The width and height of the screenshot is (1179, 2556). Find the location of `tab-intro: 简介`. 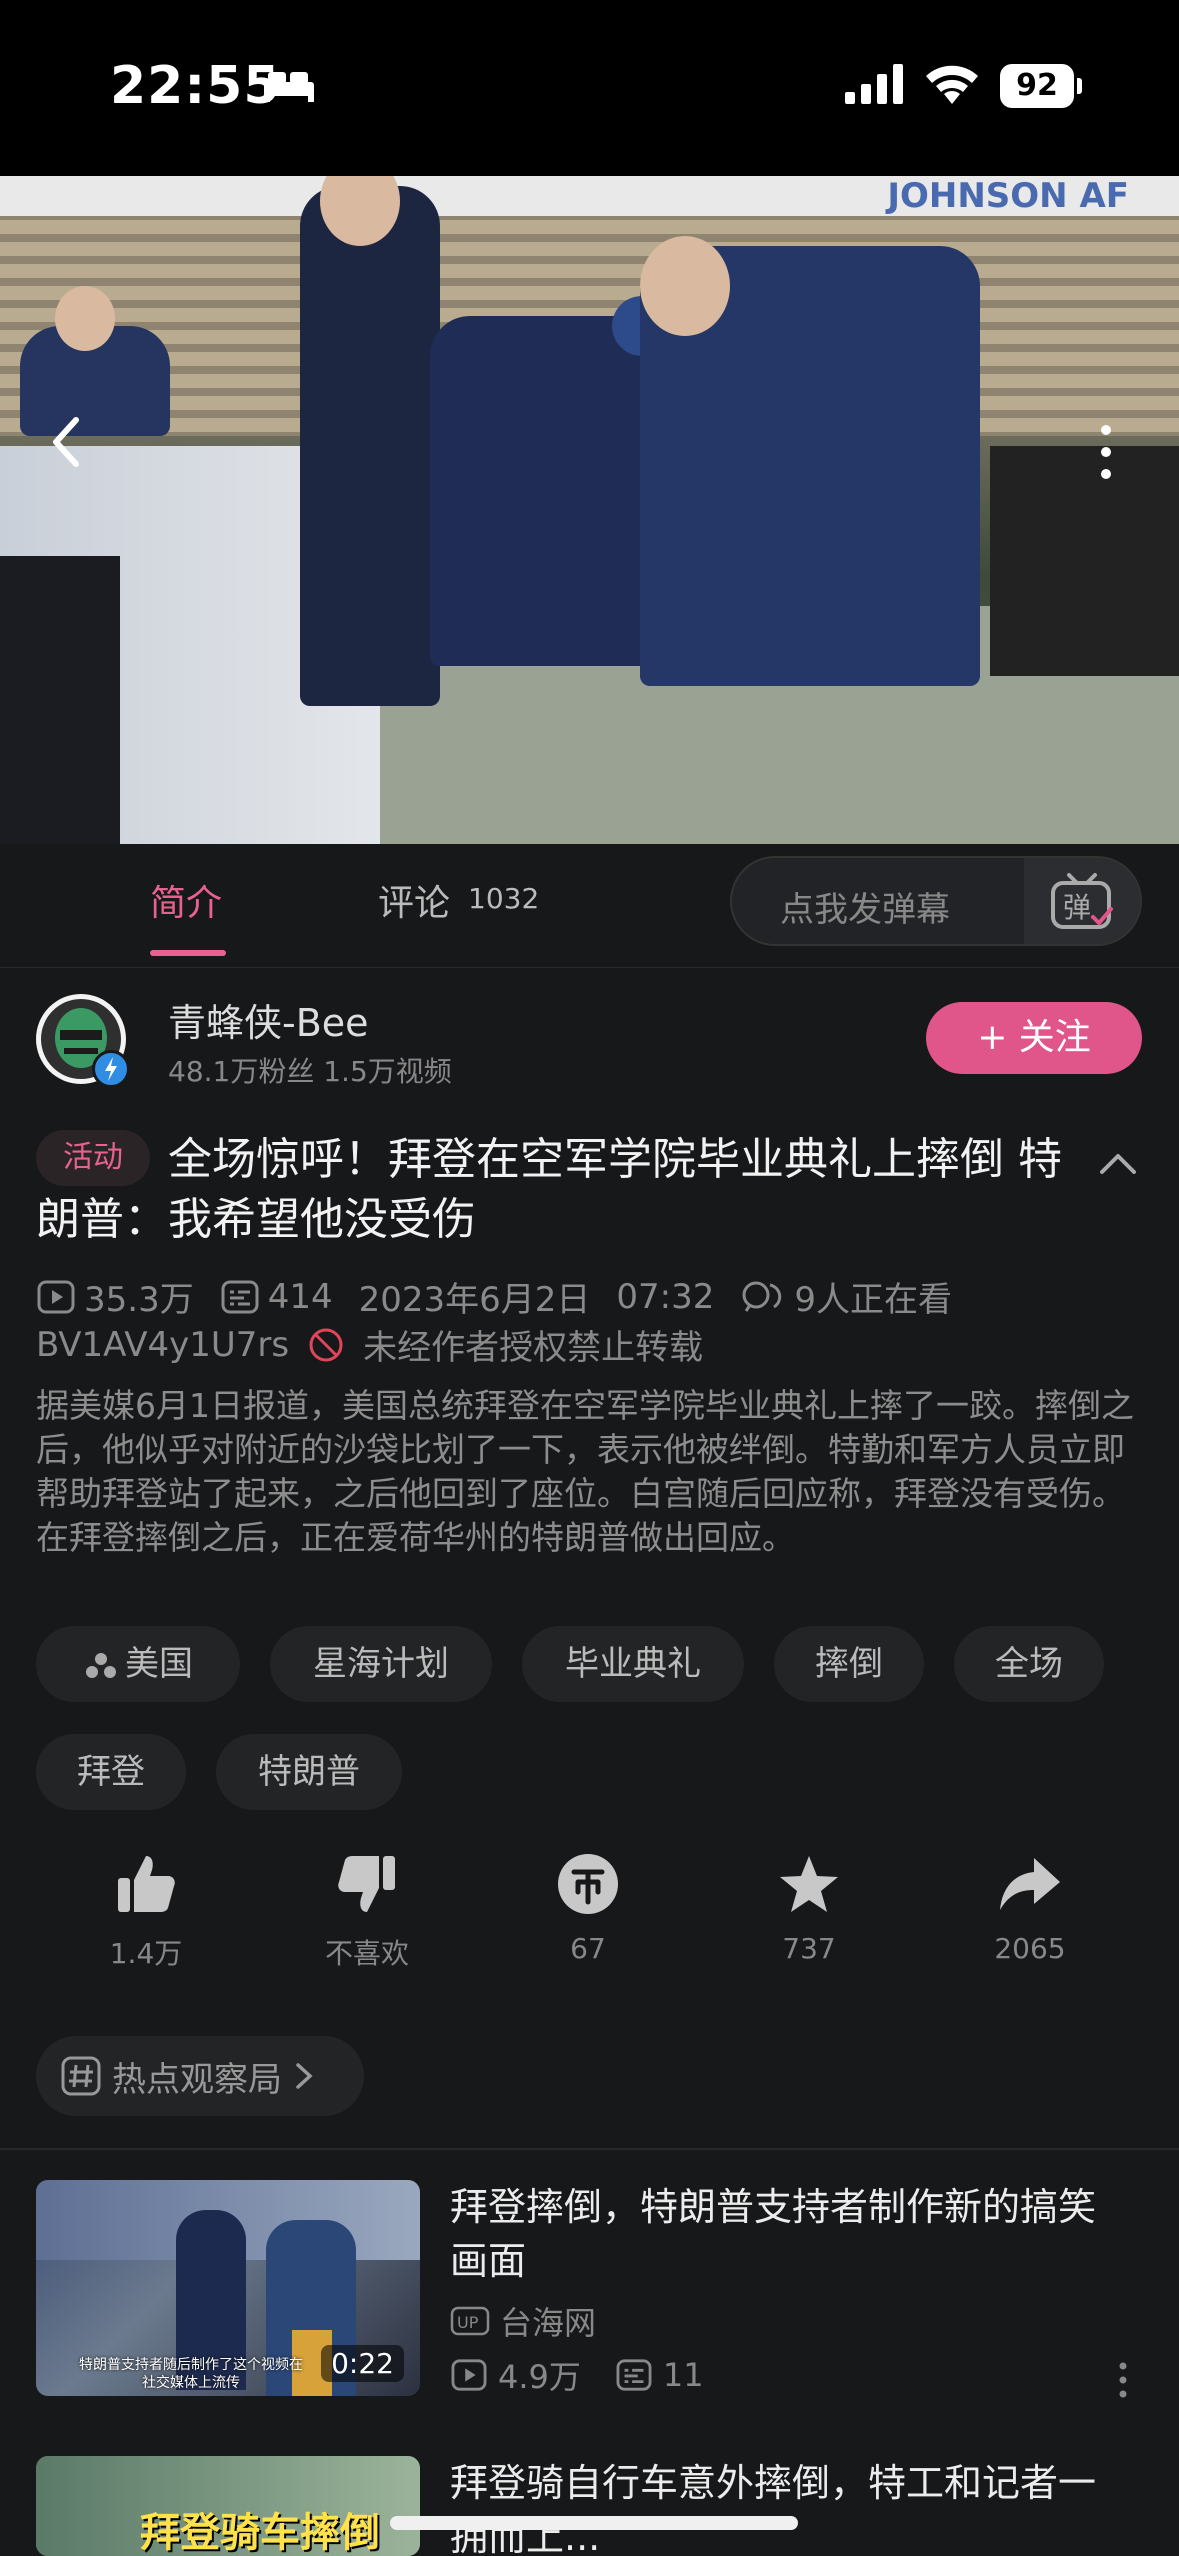

tab-intro: 简介 is located at coordinates (186, 900).